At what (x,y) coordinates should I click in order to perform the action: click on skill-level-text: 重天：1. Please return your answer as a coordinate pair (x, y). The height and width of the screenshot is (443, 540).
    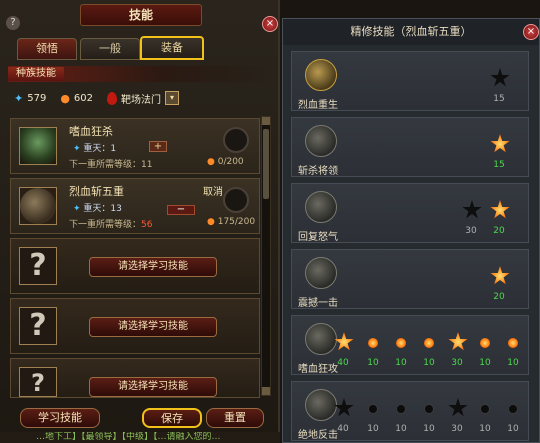
    Looking at the image, I should click on (100, 149).